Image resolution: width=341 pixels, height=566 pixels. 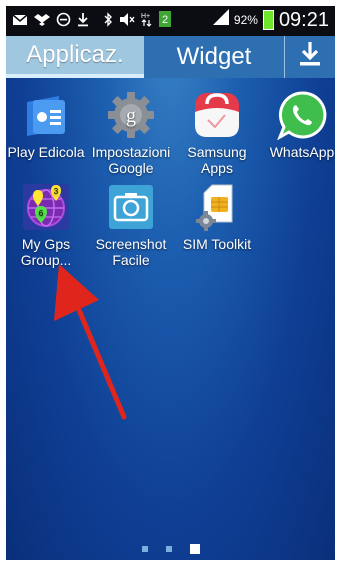 What do you see at coordinates (131, 207) in the screenshot?
I see `camera-icon` at bounding box center [131, 207].